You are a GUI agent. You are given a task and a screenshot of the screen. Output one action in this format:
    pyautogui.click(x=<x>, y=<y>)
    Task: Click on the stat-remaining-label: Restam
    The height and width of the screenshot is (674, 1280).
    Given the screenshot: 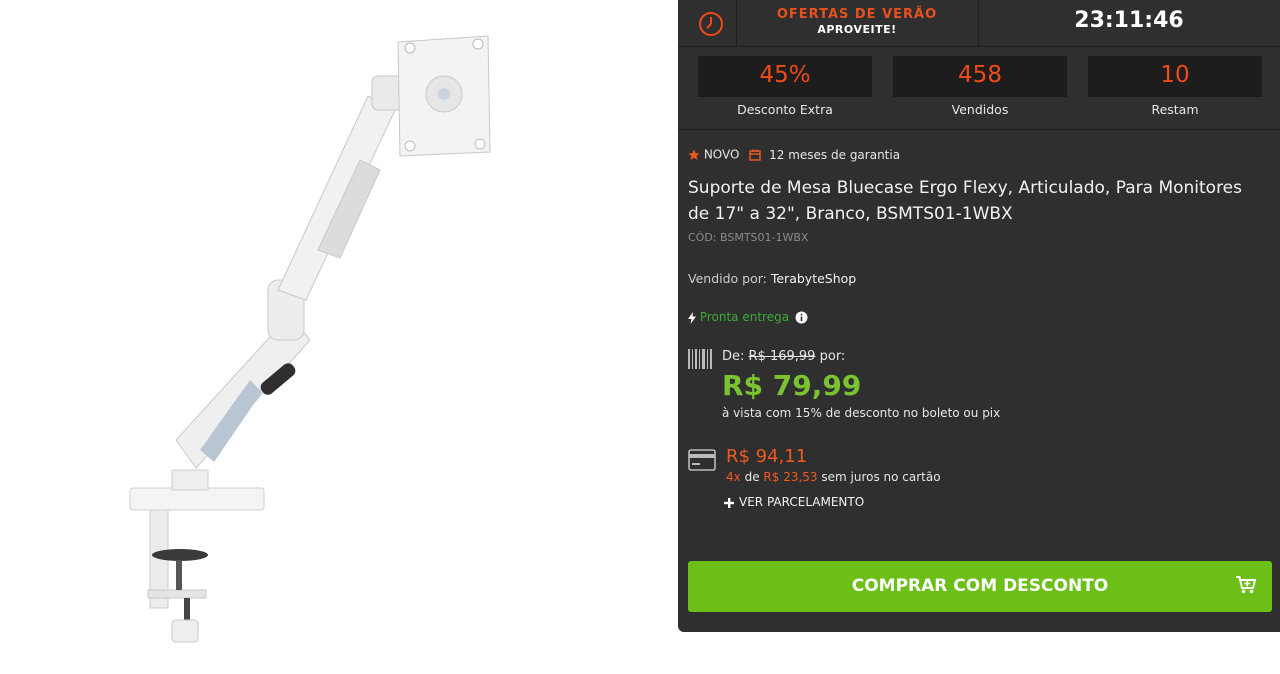 What is the action you would take?
    pyautogui.click(x=1175, y=109)
    